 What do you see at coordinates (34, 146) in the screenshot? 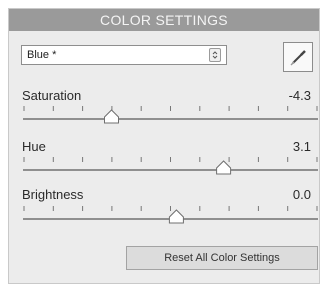
I see `hue-label: Hue` at bounding box center [34, 146].